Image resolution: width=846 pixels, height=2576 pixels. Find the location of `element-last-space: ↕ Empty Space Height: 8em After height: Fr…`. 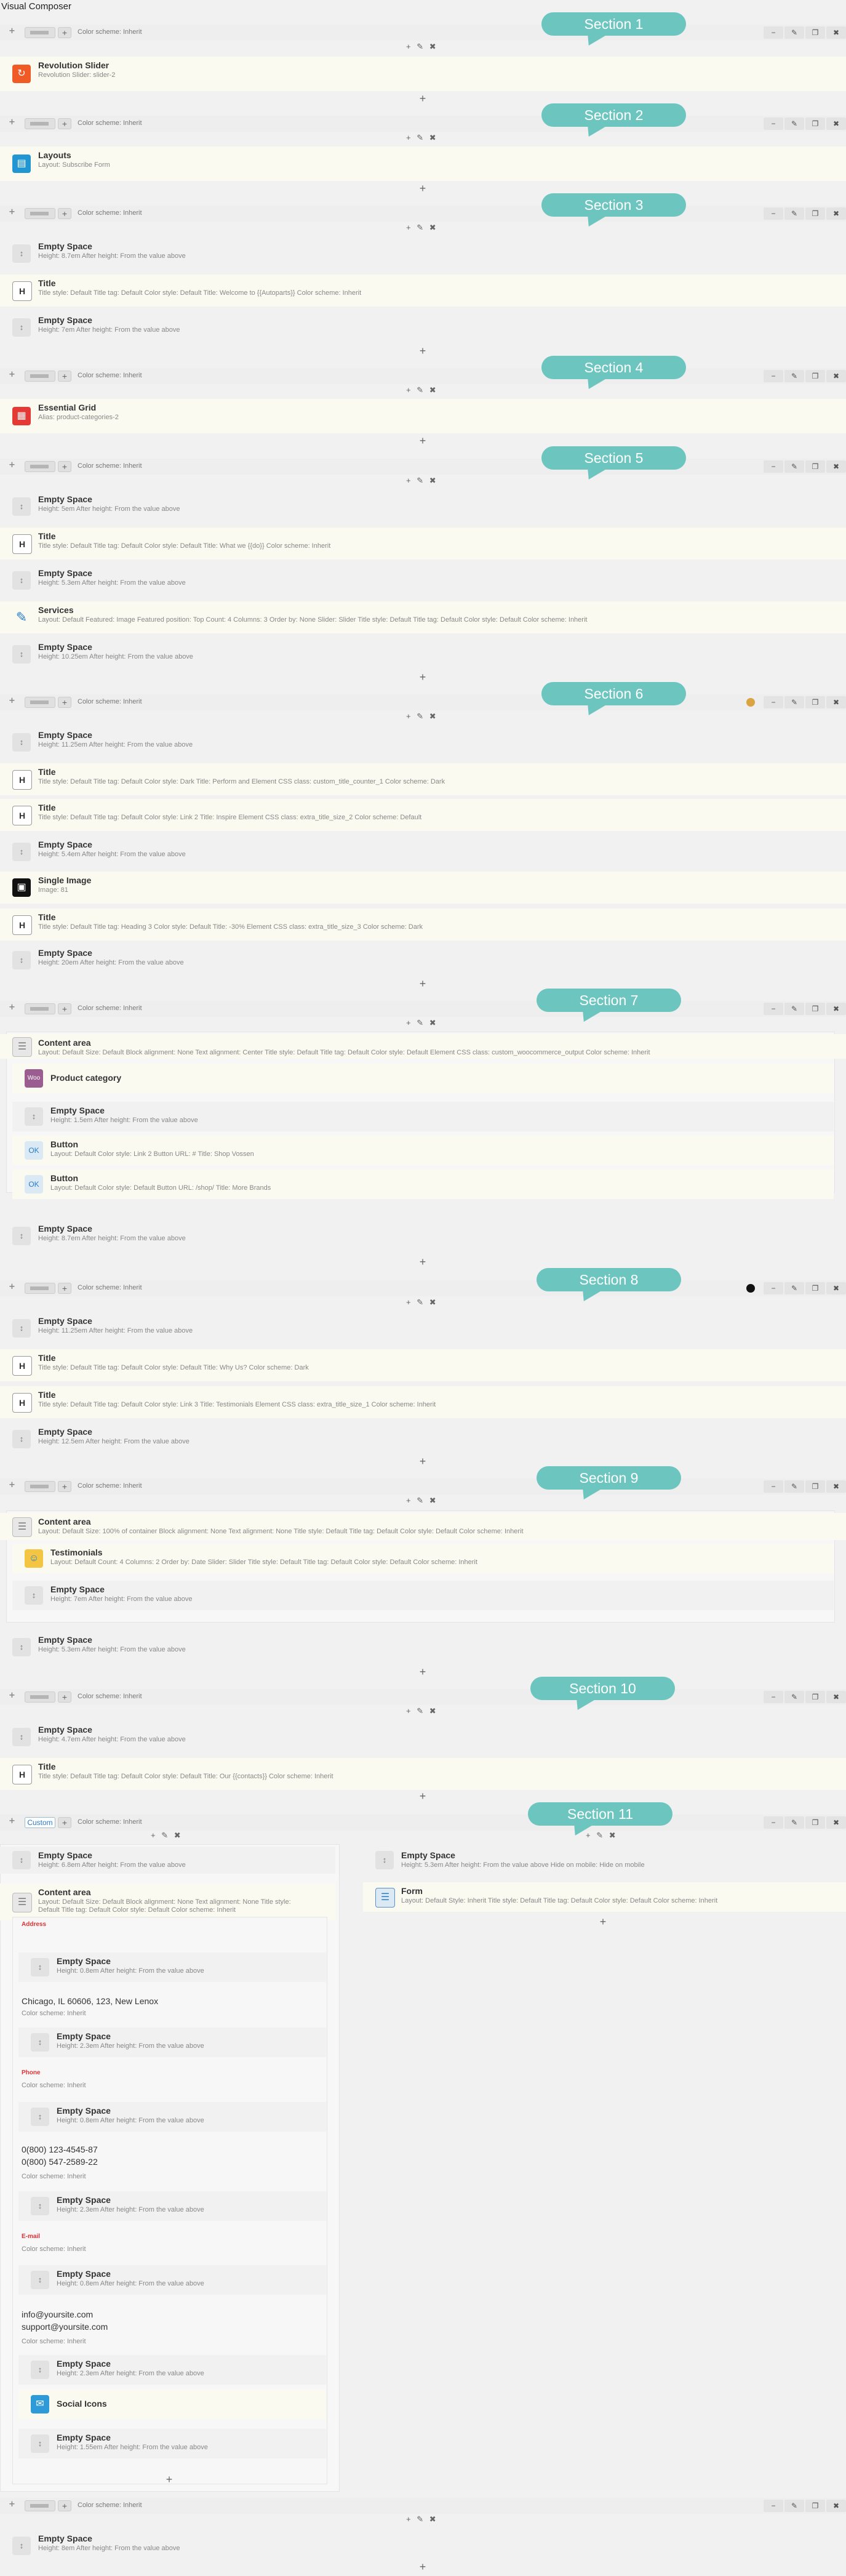

element-last-space: ↕ Empty Space Height: 8em After height: Fr… is located at coordinates (423, 2546).